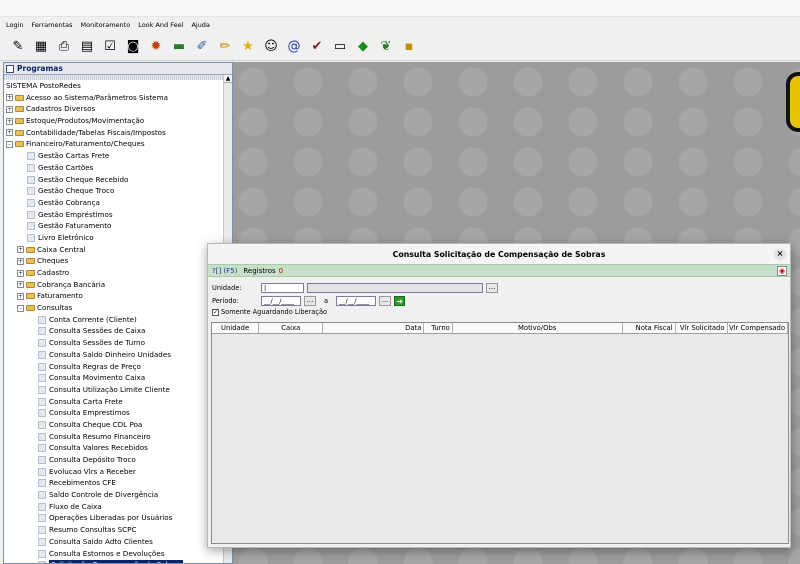 This screenshot has width=800, height=564. I want to click on column-header: Unidade, so click(236, 328).